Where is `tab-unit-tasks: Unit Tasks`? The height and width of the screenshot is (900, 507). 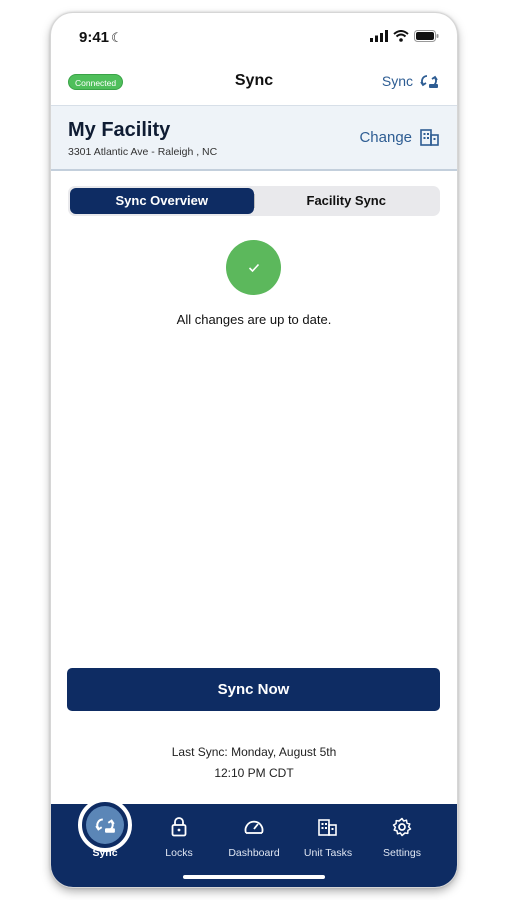 tab-unit-tasks: Unit Tasks is located at coordinates (328, 836).